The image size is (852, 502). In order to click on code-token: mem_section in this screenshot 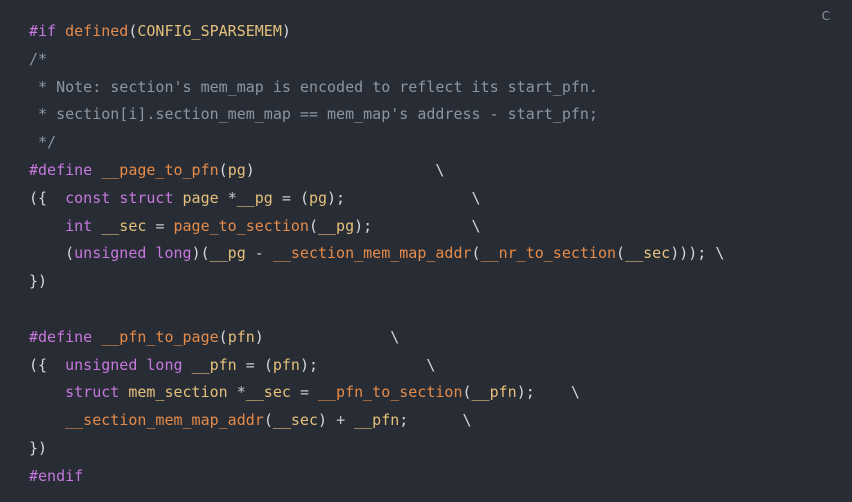, I will do `click(182, 392)`.